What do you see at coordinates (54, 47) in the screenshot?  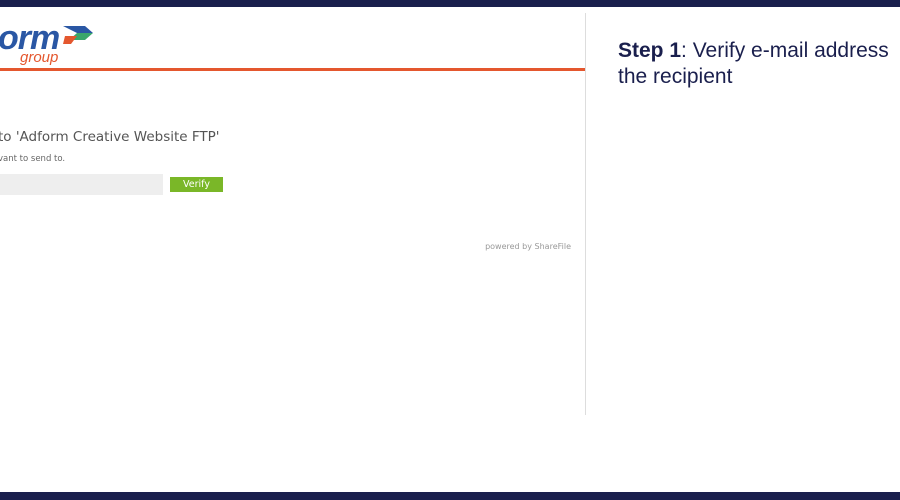 I see `adform-logo: orm group` at bounding box center [54, 47].